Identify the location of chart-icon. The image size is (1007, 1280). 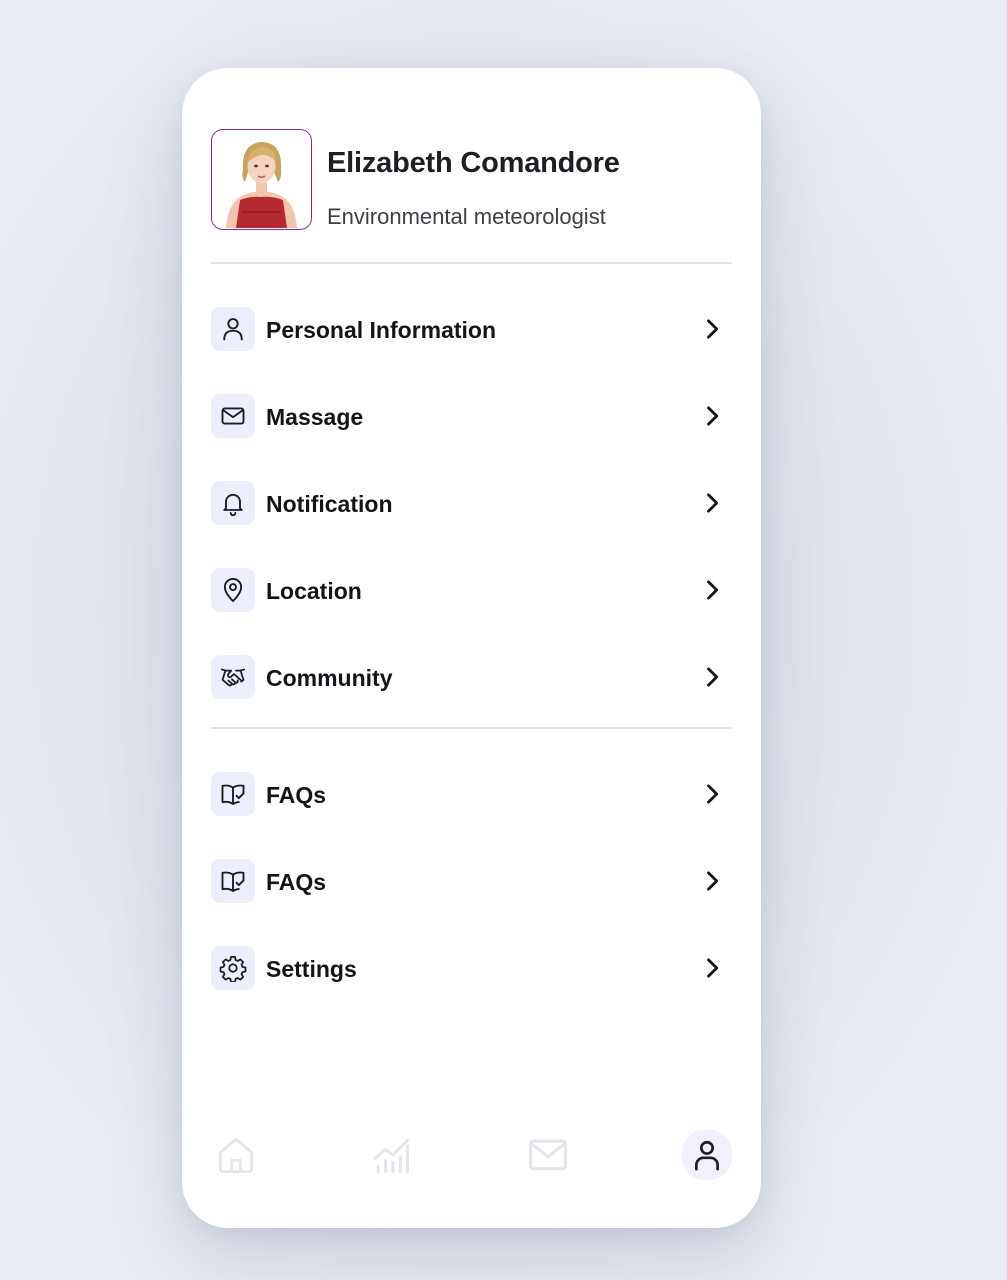
(391, 1155).